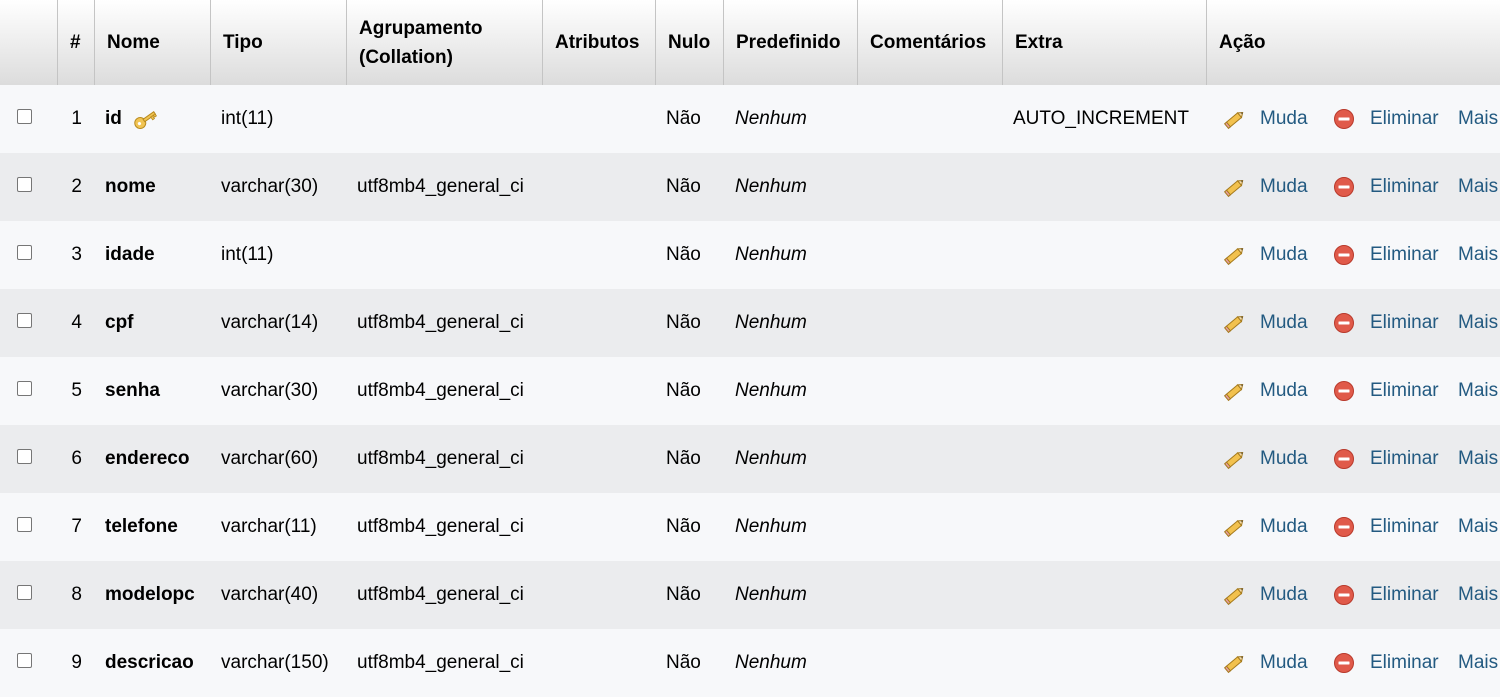  I want to click on row-number: 5, so click(76, 390).